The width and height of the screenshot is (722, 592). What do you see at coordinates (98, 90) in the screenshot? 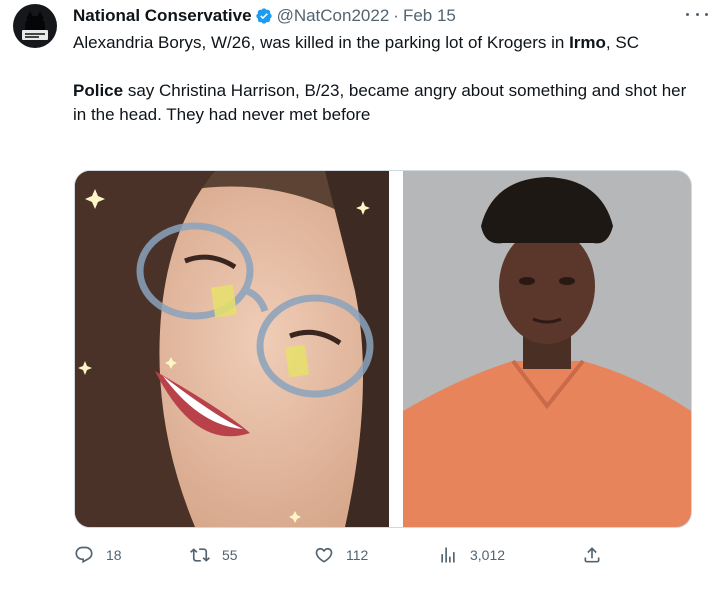
I see `hashtag-police: Police` at bounding box center [98, 90].